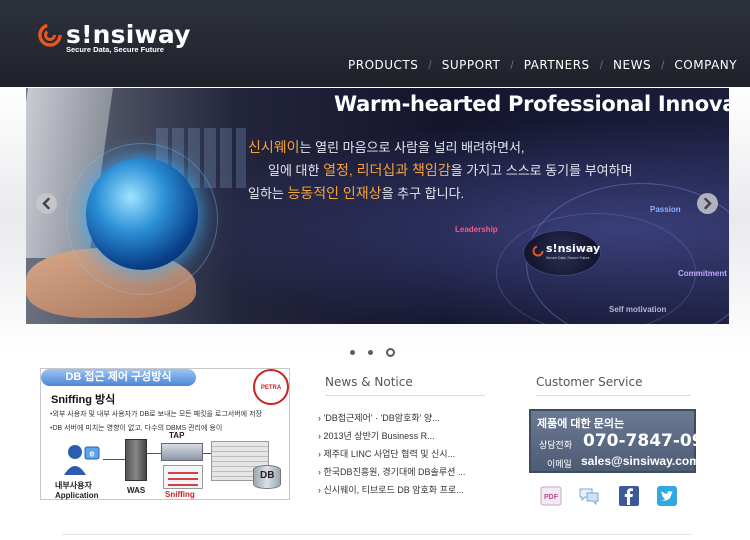 The image size is (750, 540). What do you see at coordinates (559, 464) in the screenshot?
I see `email-label: 이메일` at bounding box center [559, 464].